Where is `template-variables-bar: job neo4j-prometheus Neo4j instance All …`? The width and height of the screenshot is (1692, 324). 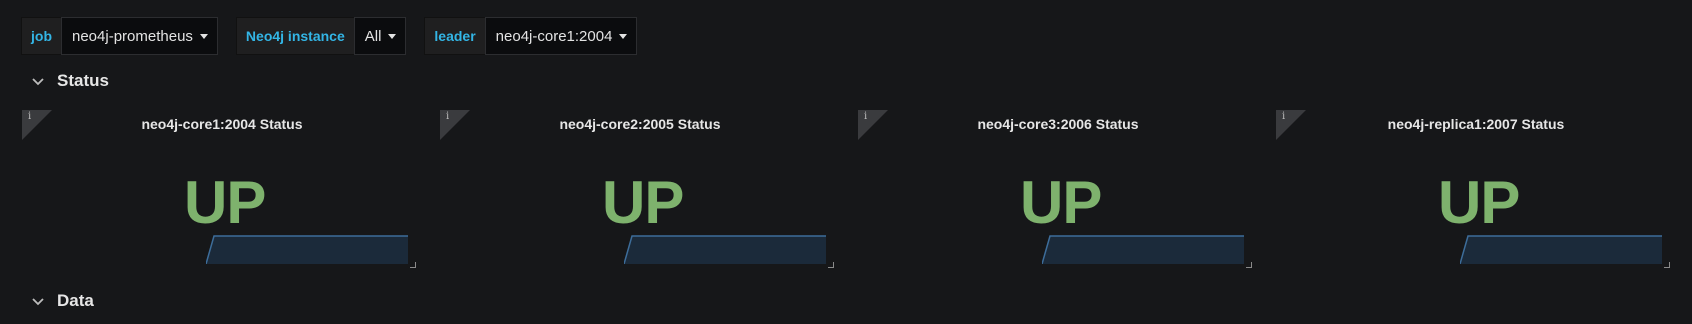
template-variables-bar: job neo4j-prometheus Neo4j instance All … is located at coordinates (329, 36).